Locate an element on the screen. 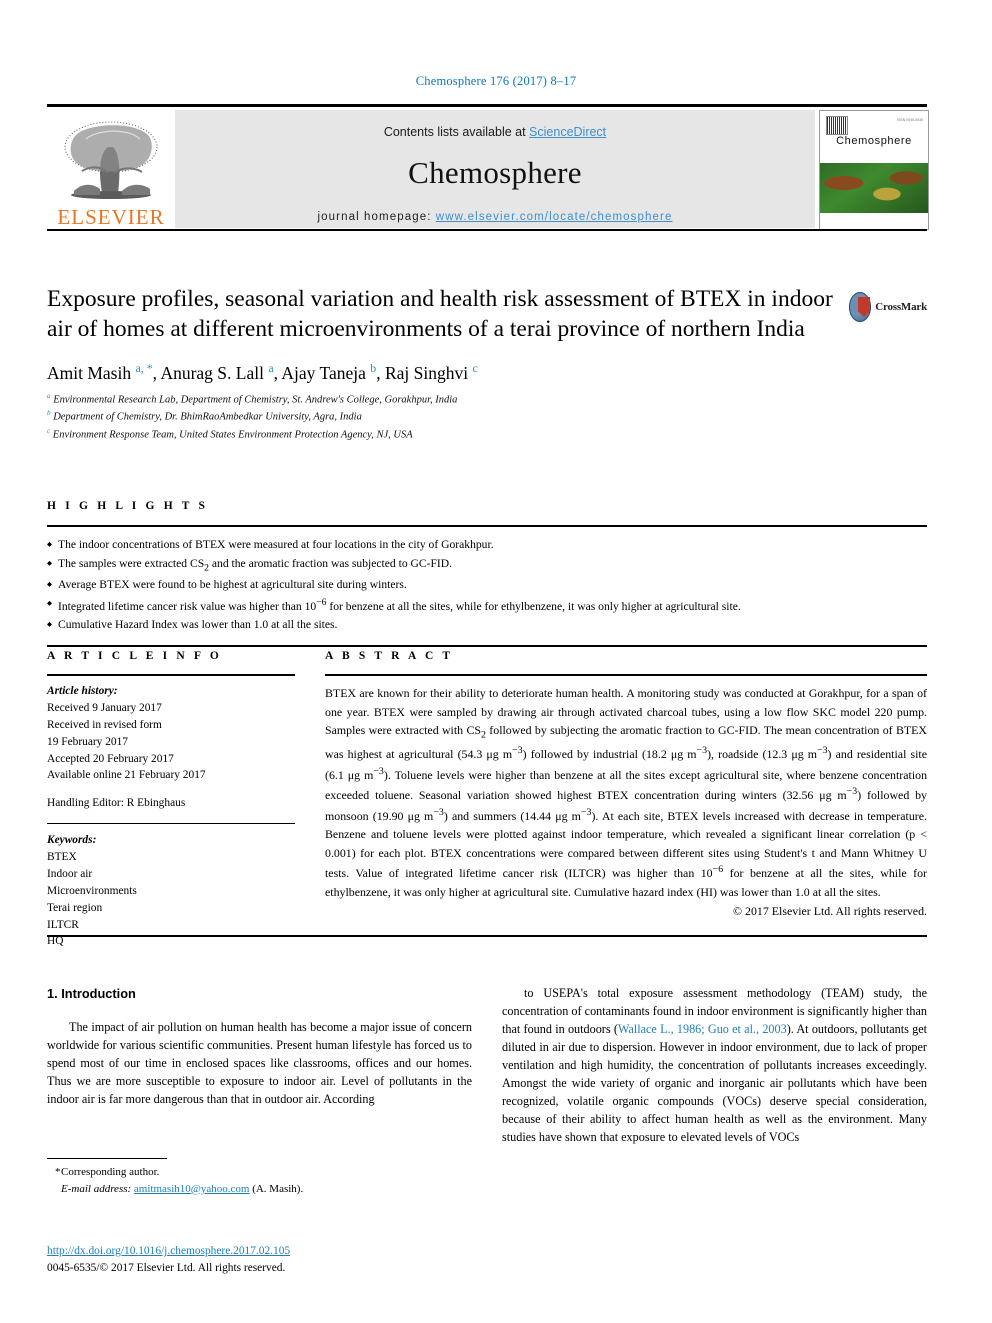  history-line: Available online 21 February 2017 is located at coordinates (126, 775).